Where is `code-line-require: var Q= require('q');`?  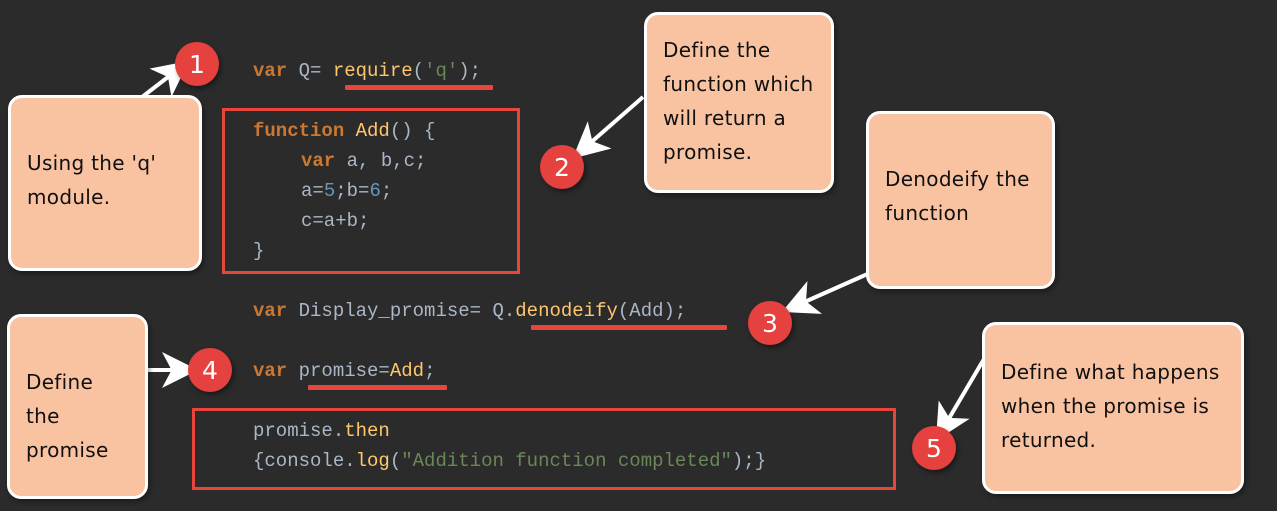
code-line-require: var Q= require('q'); is located at coordinates (367, 71).